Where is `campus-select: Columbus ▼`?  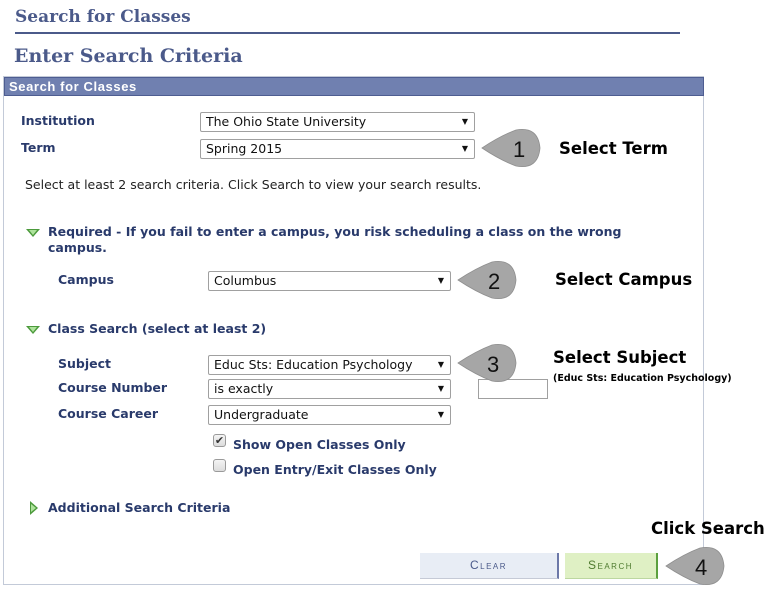 campus-select: Columbus ▼ is located at coordinates (329, 281).